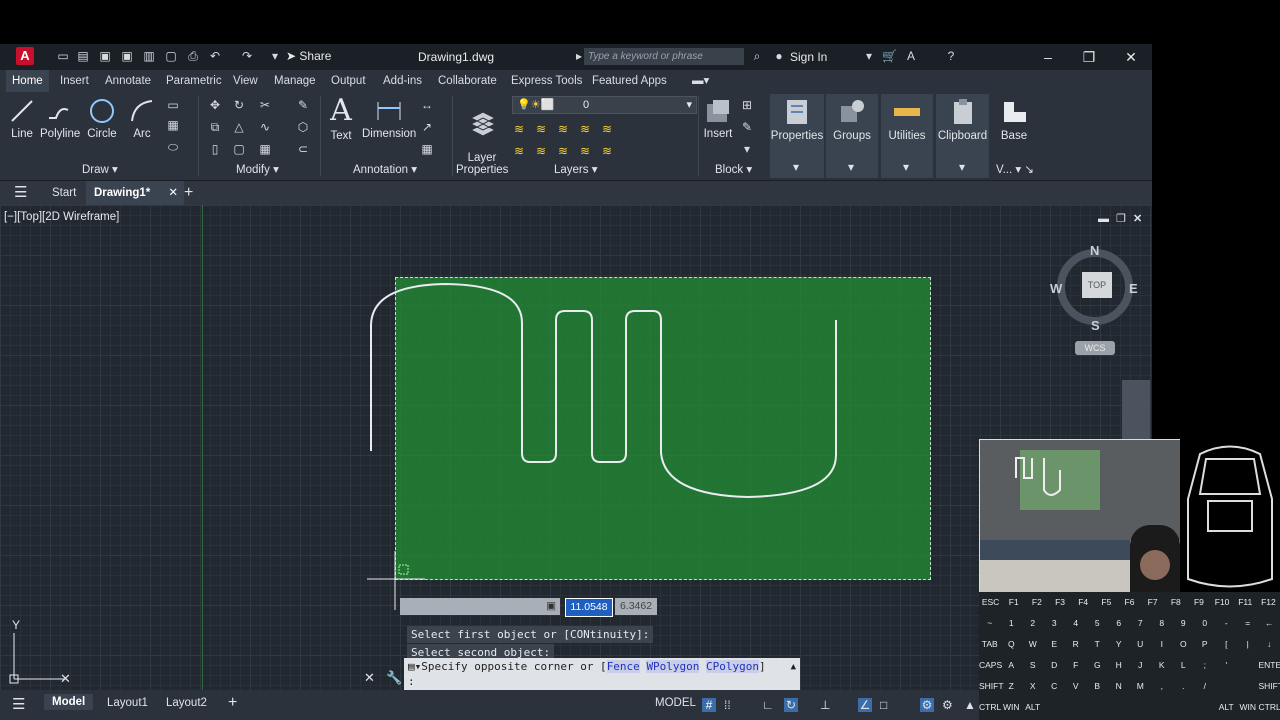  Describe the element at coordinates (1036, 602) in the screenshot. I see `key: F2` at that location.